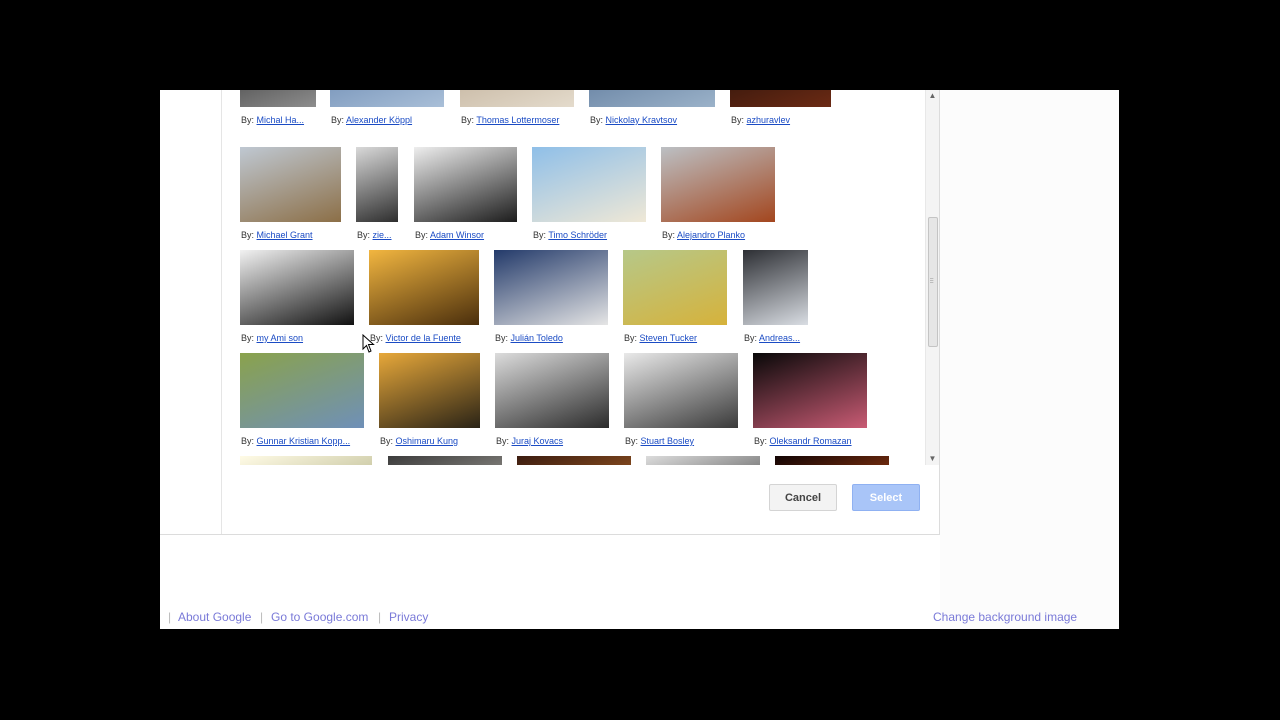 The width and height of the screenshot is (1280, 720). I want to click on photo-credit: By: Oshimaru Kung, so click(435, 441).